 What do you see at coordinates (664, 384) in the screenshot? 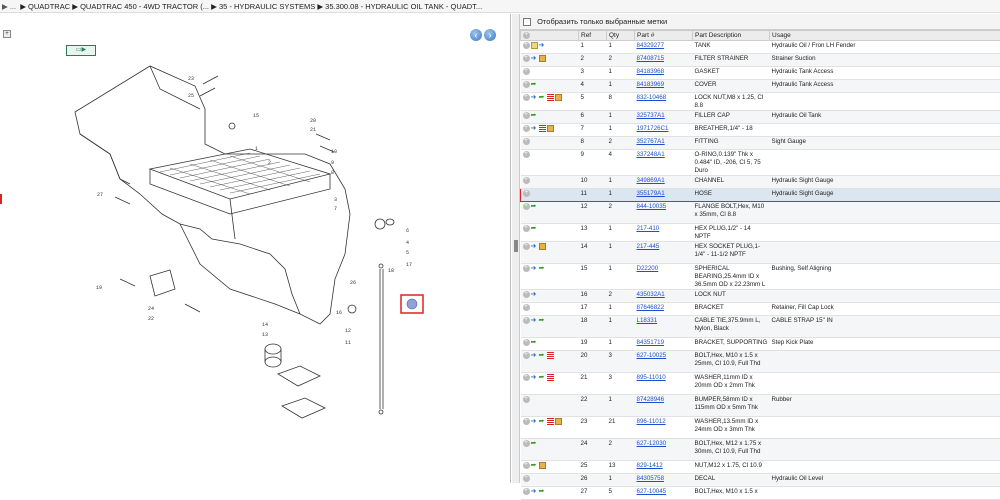
I see `cell-part: 895-11010` at bounding box center [664, 384].